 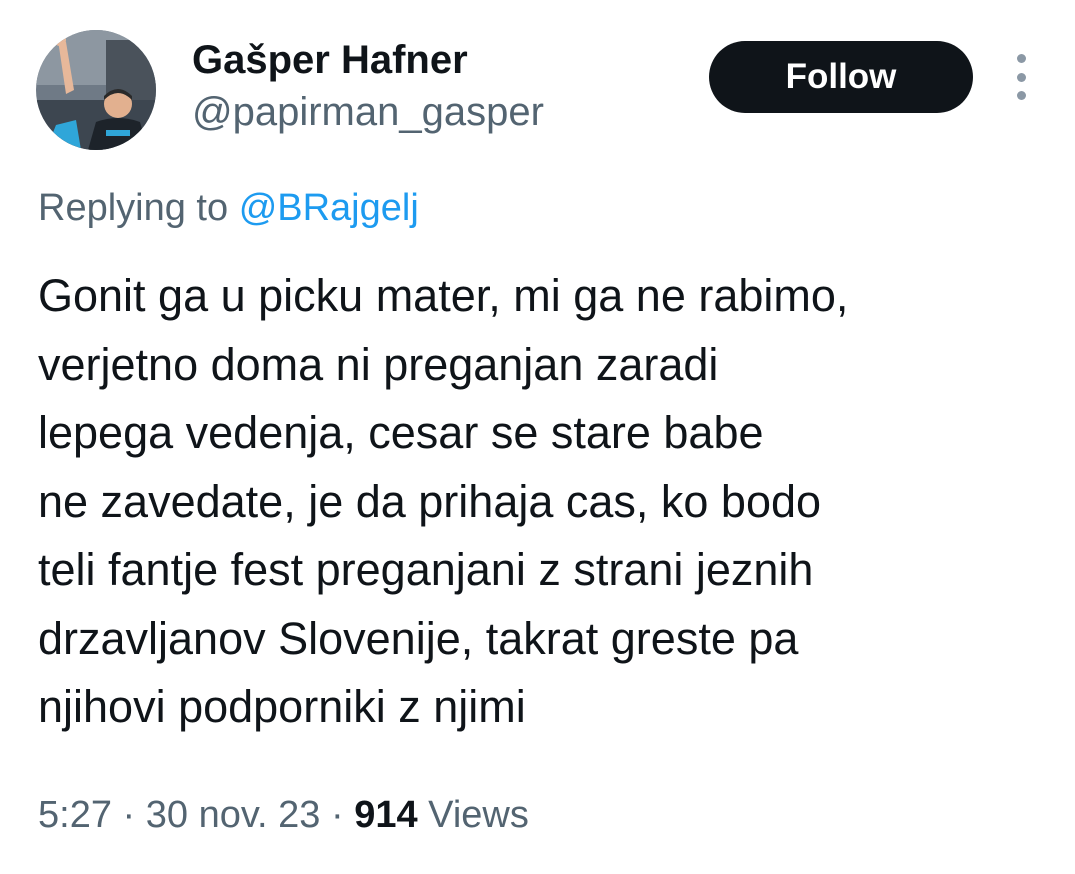 What do you see at coordinates (368, 112) in the screenshot?
I see `author-handle: @papirman_gasper` at bounding box center [368, 112].